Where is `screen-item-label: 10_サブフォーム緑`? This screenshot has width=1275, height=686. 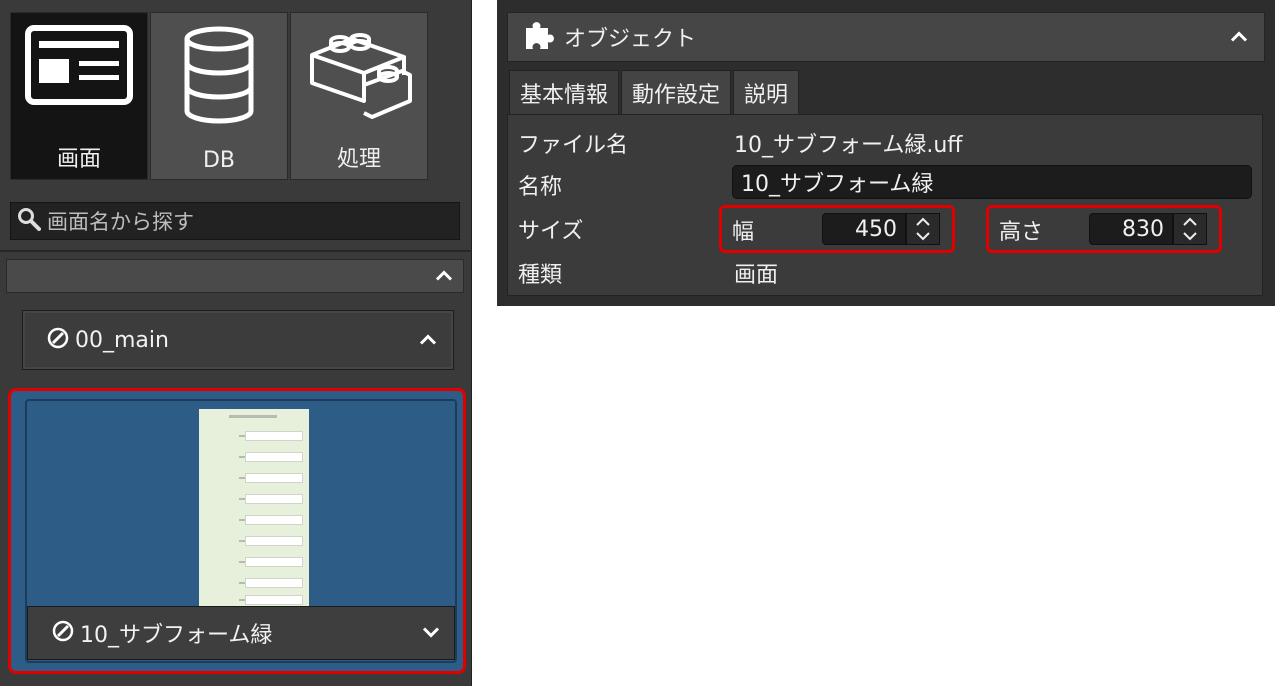
screen-item-label: 10_サブフォーム緑 is located at coordinates (176, 635).